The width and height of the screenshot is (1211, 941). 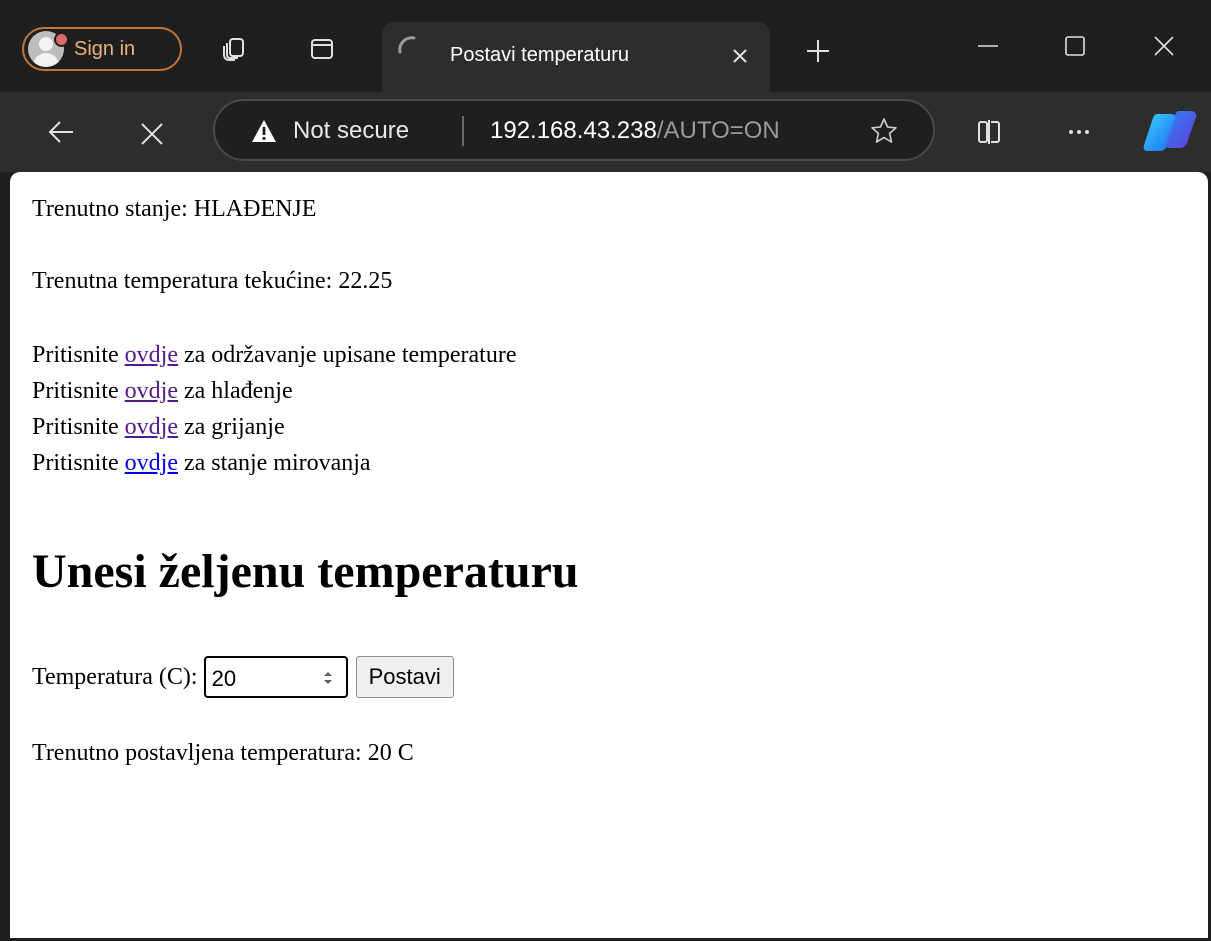 What do you see at coordinates (235, 391) in the screenshot?
I see `action-suffix: za hlađenje` at bounding box center [235, 391].